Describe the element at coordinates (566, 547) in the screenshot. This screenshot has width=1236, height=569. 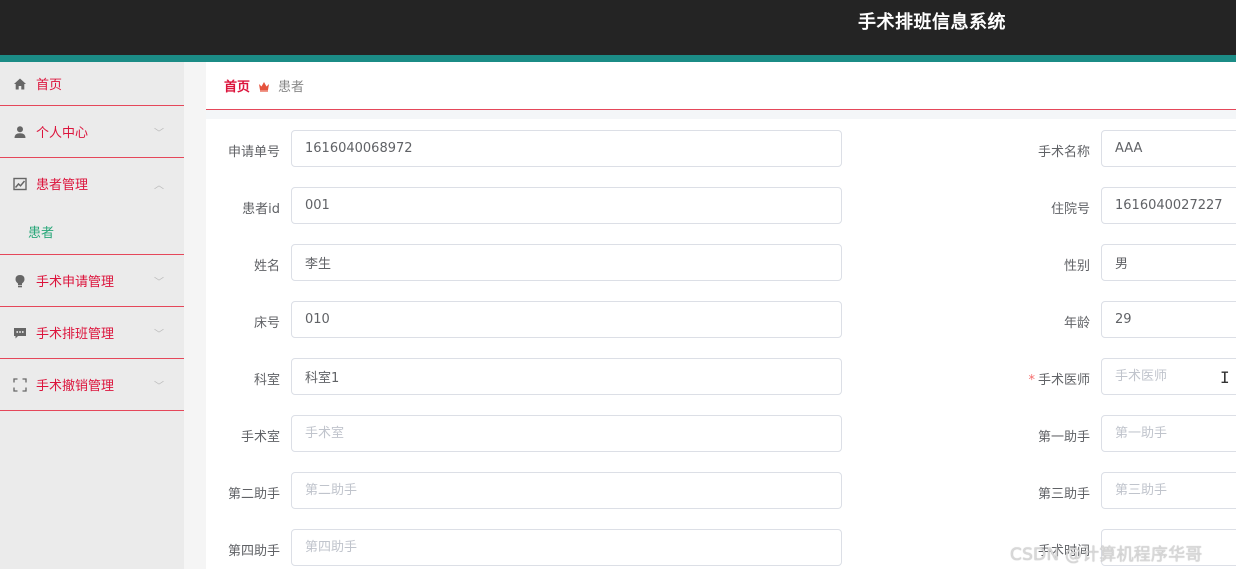
I see `fourth-assistant-input` at that location.